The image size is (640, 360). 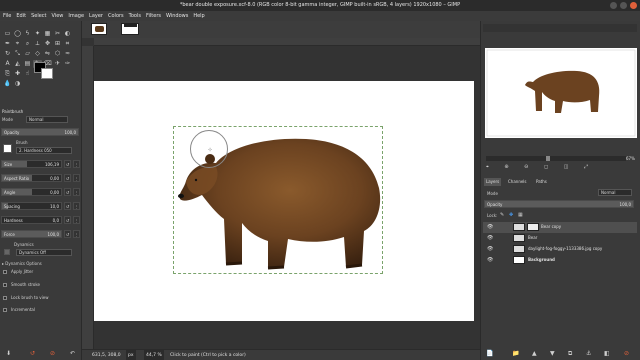 What do you see at coordinates (613, 5) in the screenshot?
I see `minimize-button` at bounding box center [613, 5].